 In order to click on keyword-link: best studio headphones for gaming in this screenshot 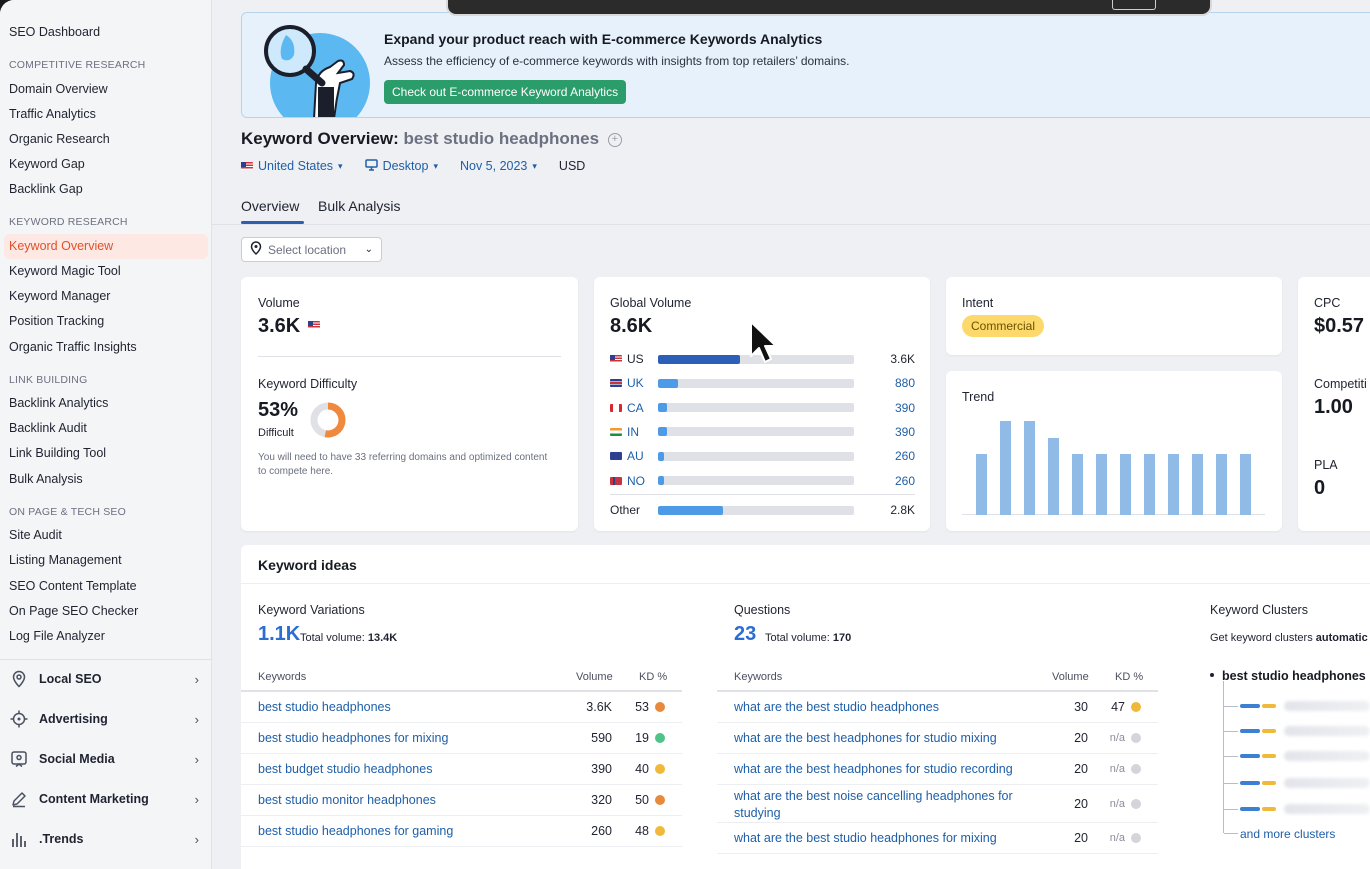, I will do `click(418, 831)`.